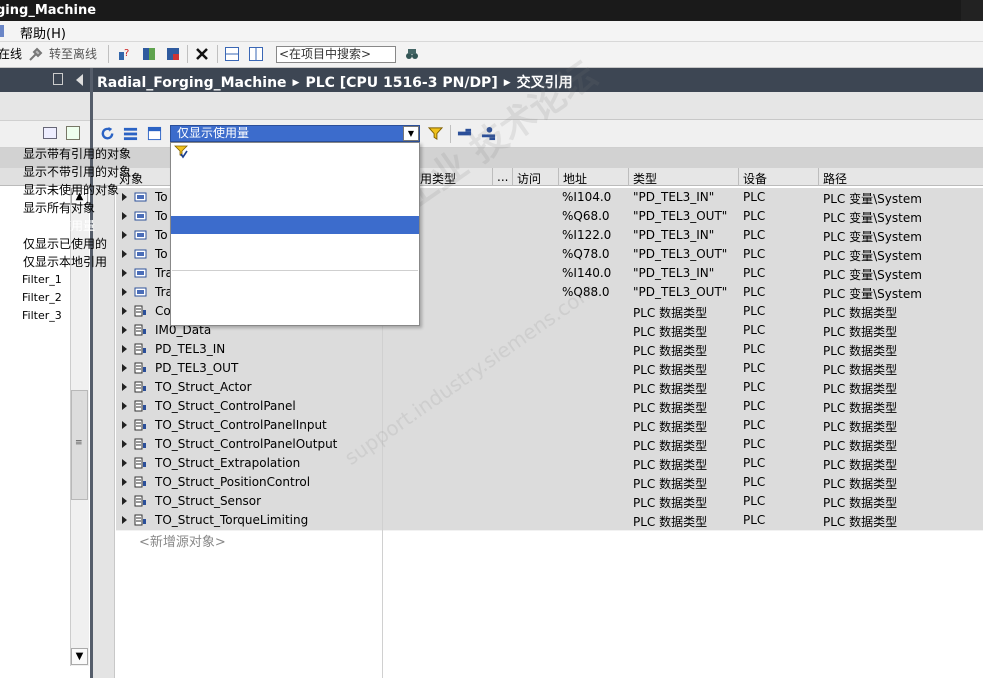  I want to click on column-access: 访问, so click(529, 178).